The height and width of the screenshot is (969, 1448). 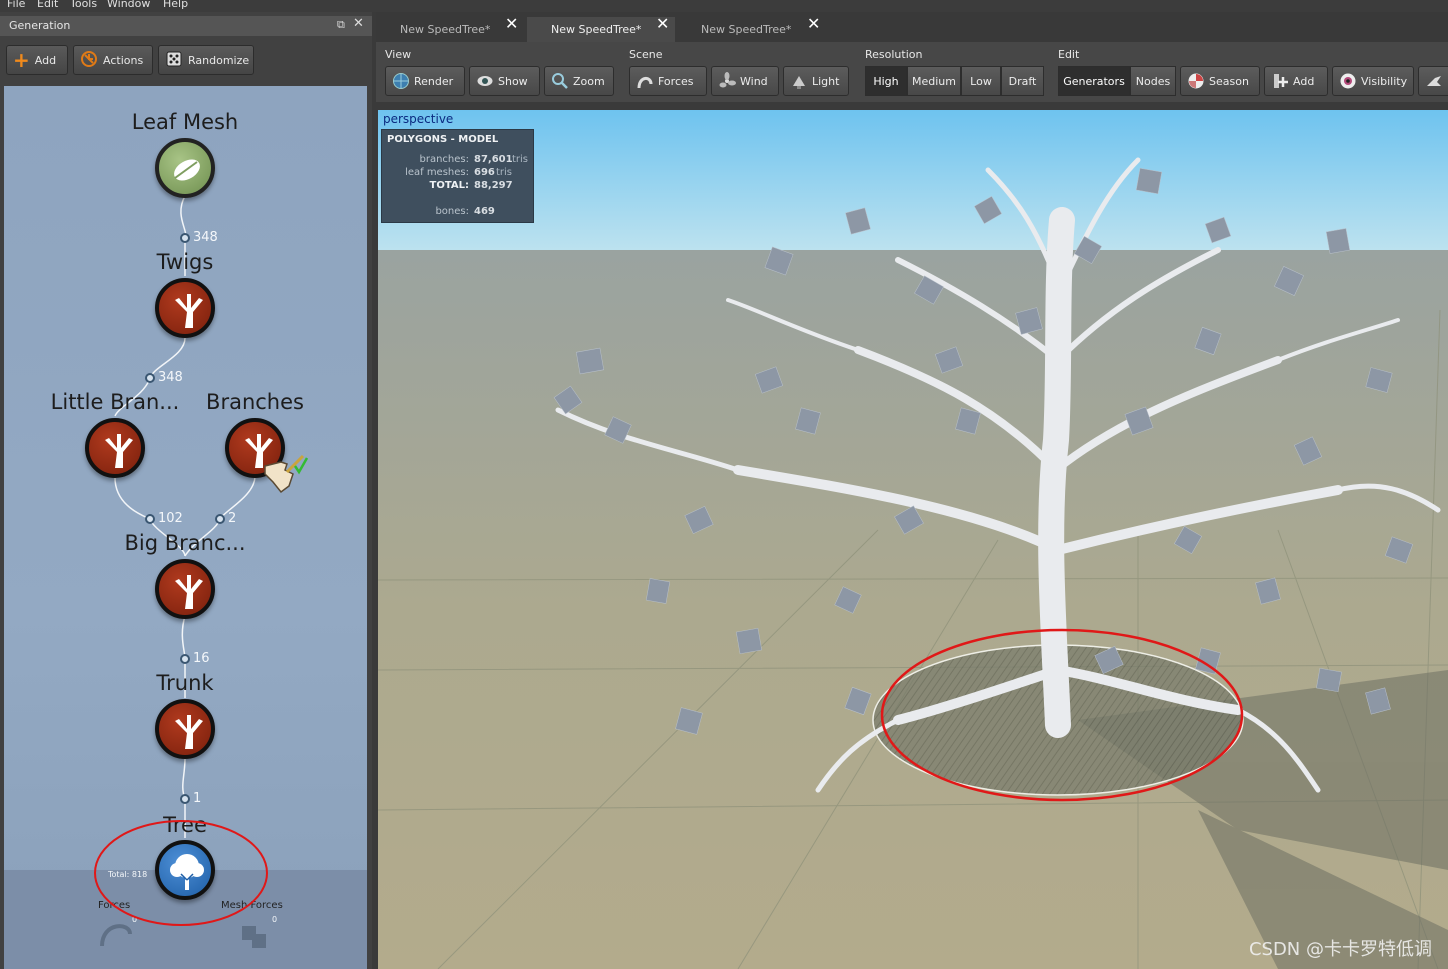 I want to click on tab-document-3: New SpeedTree*, so click(x=752, y=29).